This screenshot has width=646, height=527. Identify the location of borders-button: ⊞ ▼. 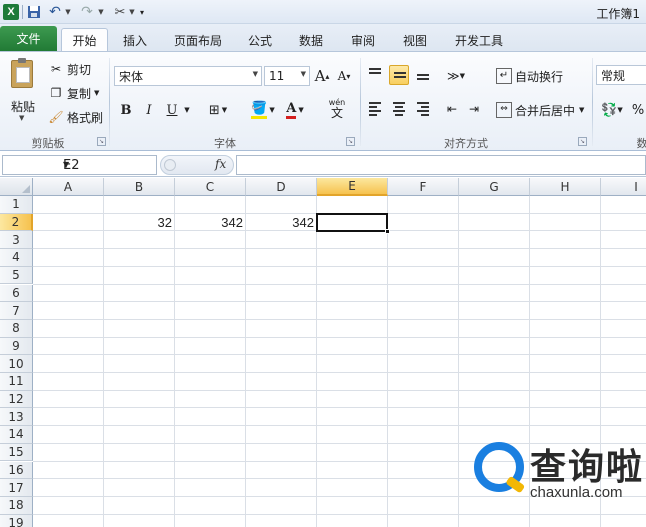
(218, 110).